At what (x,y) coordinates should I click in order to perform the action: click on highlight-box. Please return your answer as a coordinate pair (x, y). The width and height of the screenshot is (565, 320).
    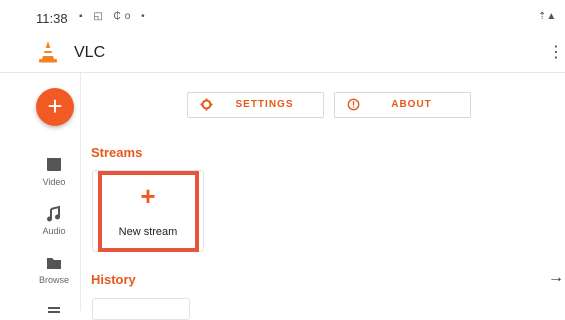
    Looking at the image, I should click on (148, 211).